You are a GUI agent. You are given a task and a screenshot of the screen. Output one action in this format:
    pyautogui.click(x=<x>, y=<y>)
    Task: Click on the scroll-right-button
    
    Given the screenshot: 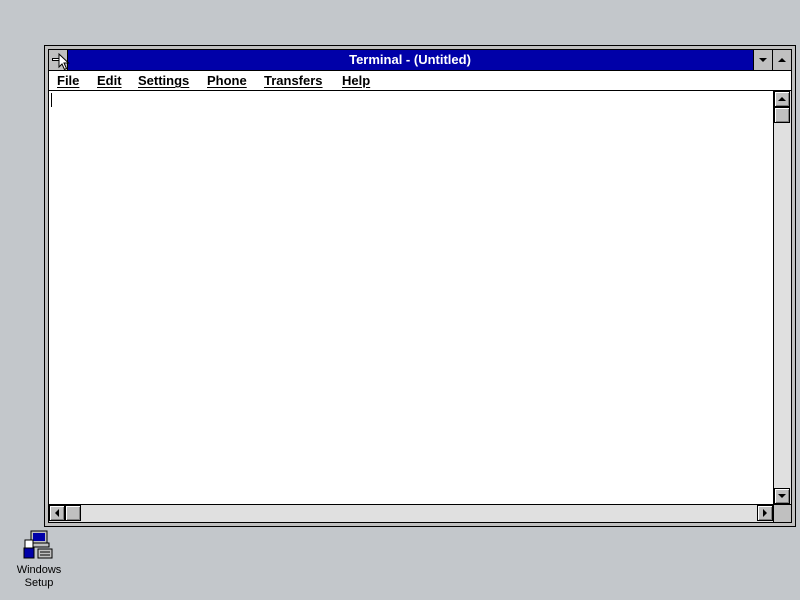 What is the action you would take?
    pyautogui.click(x=765, y=513)
    